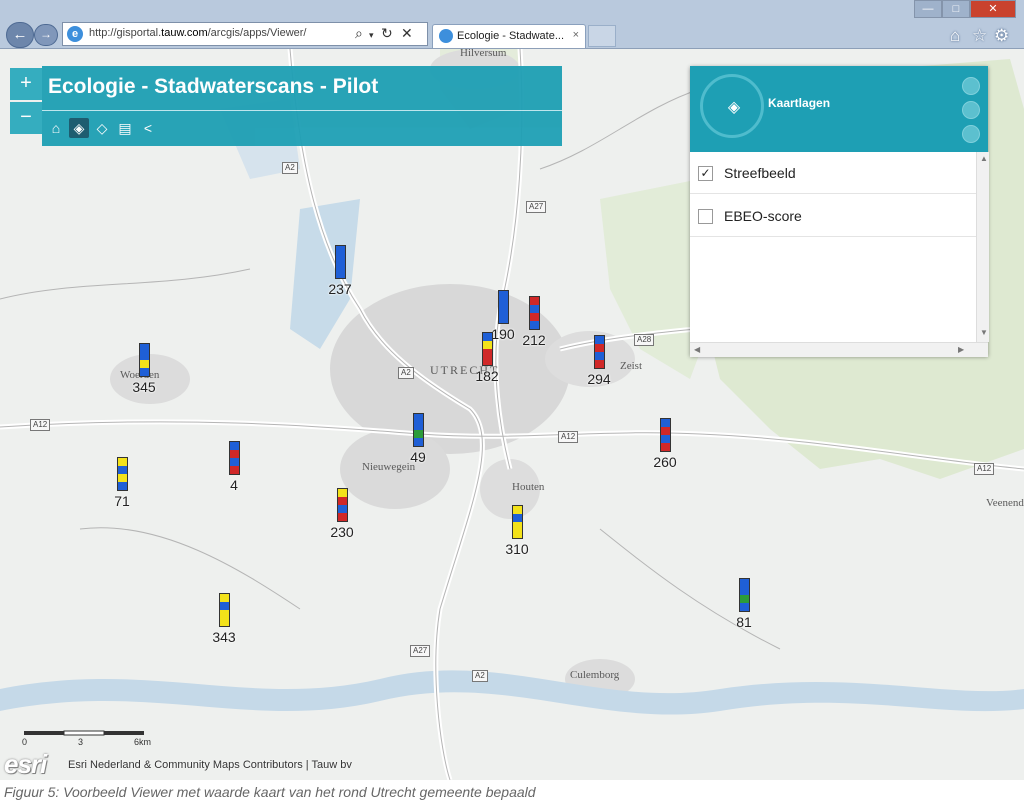 The height and width of the screenshot is (810, 1024). Describe the element at coordinates (122, 483) in the screenshot. I see `map-marker: 71` at that location.